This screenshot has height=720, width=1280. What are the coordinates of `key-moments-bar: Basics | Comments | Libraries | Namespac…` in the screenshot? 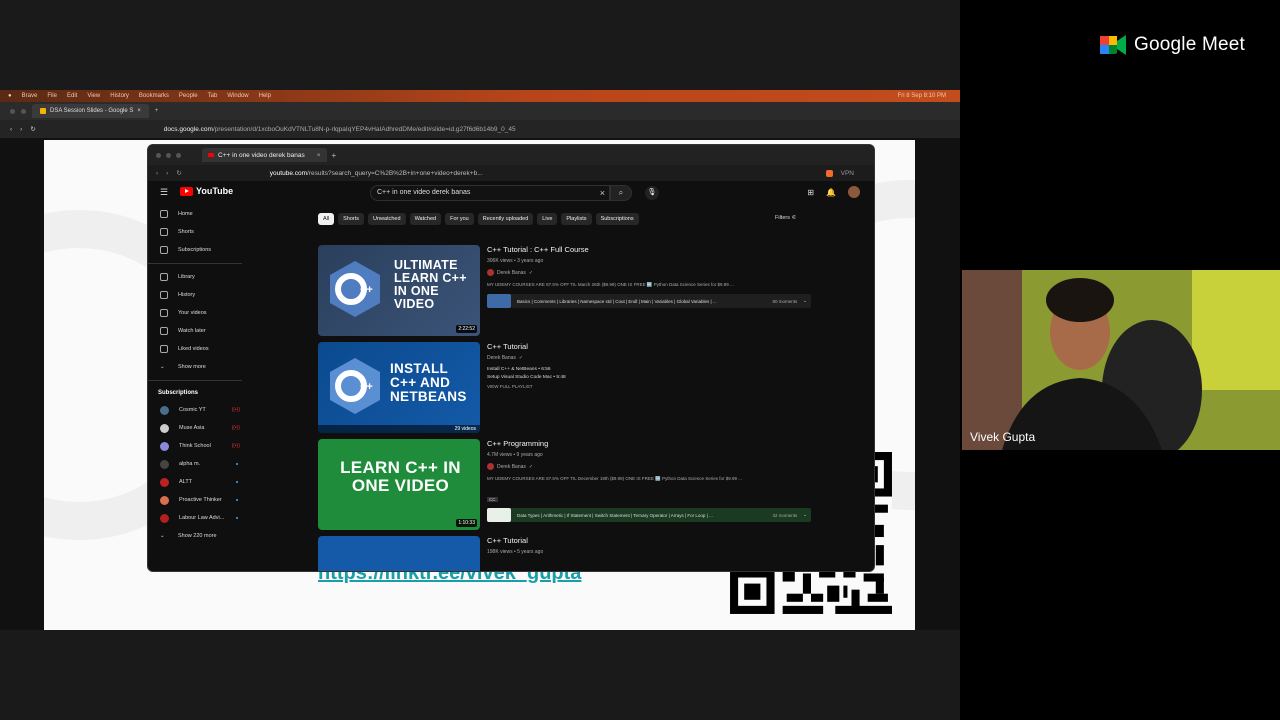 It's located at (649, 301).